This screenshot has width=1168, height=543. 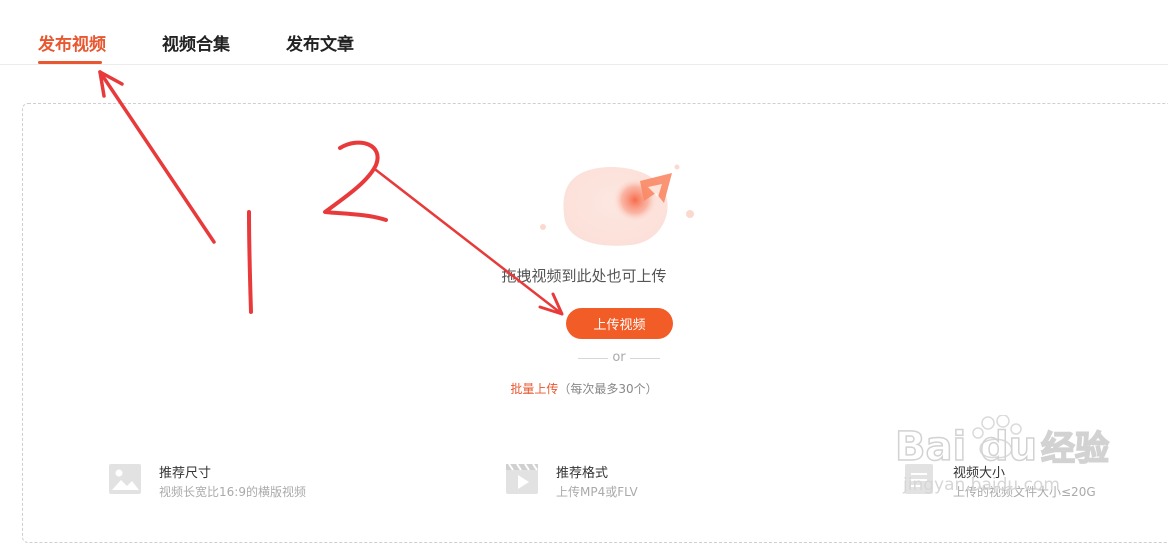 What do you see at coordinates (597, 492) in the screenshot?
I see `spec-description: 上传MP4或FLV` at bounding box center [597, 492].